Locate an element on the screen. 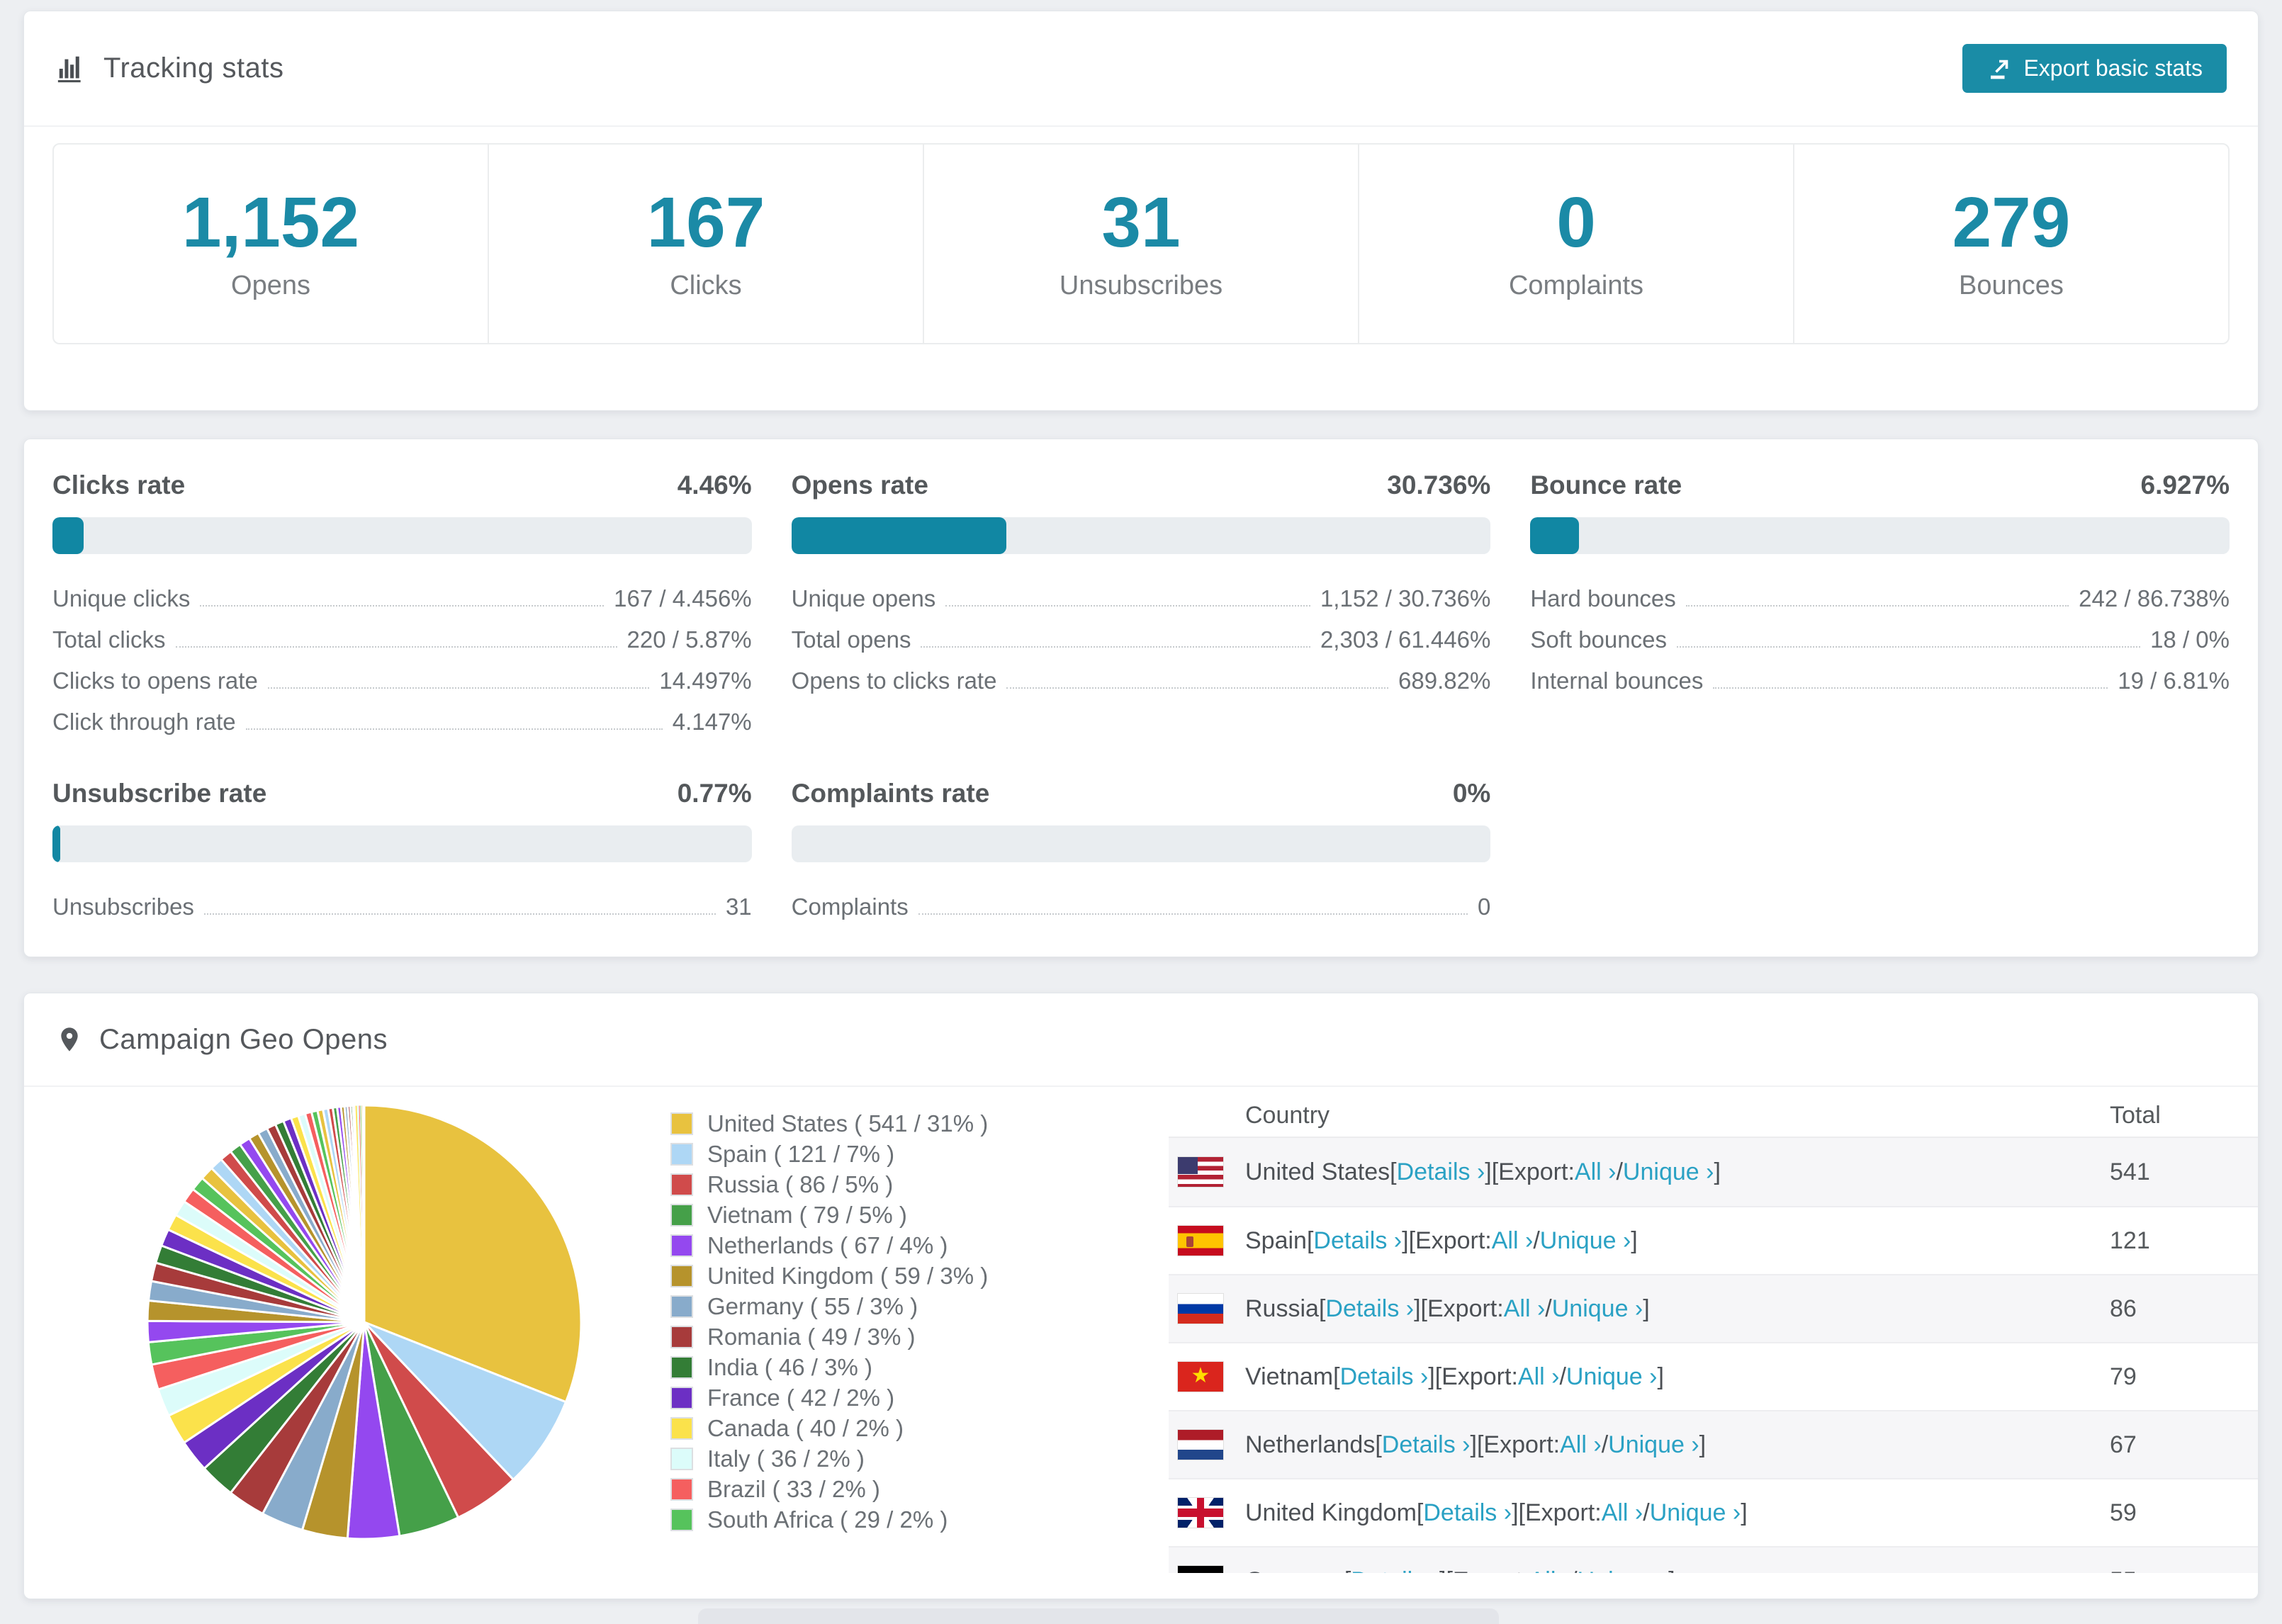 The height and width of the screenshot is (1624, 2282). rate-percent: 30.736% is located at coordinates (1439, 485).